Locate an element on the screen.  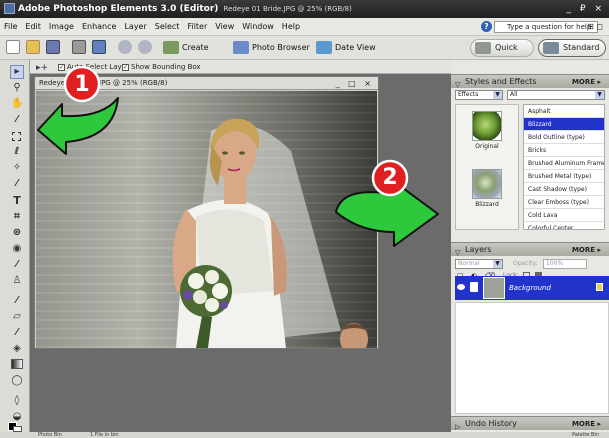
gradient-tool-icon is located at coordinates (17, 364).